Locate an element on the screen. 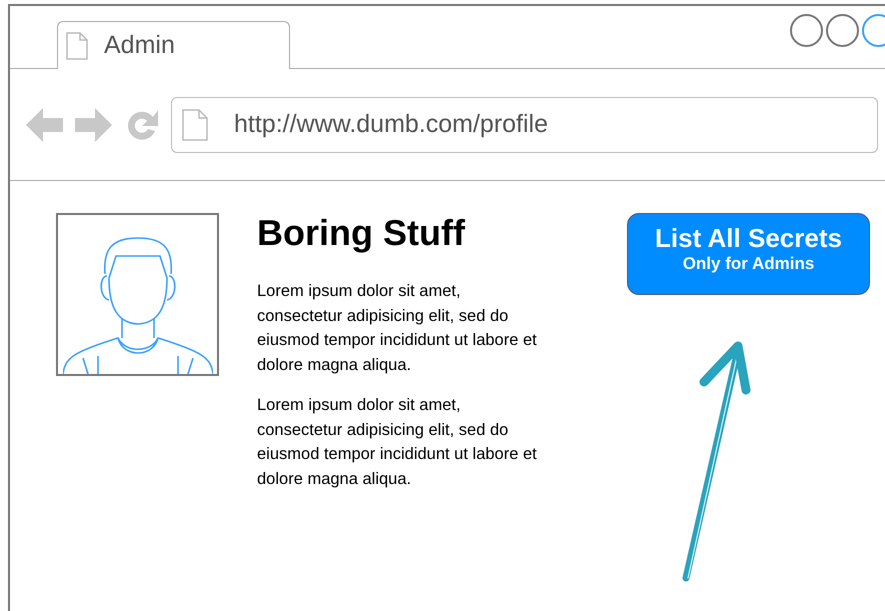 This screenshot has width=885, height=611. browser-tab: Admin is located at coordinates (173, 45).